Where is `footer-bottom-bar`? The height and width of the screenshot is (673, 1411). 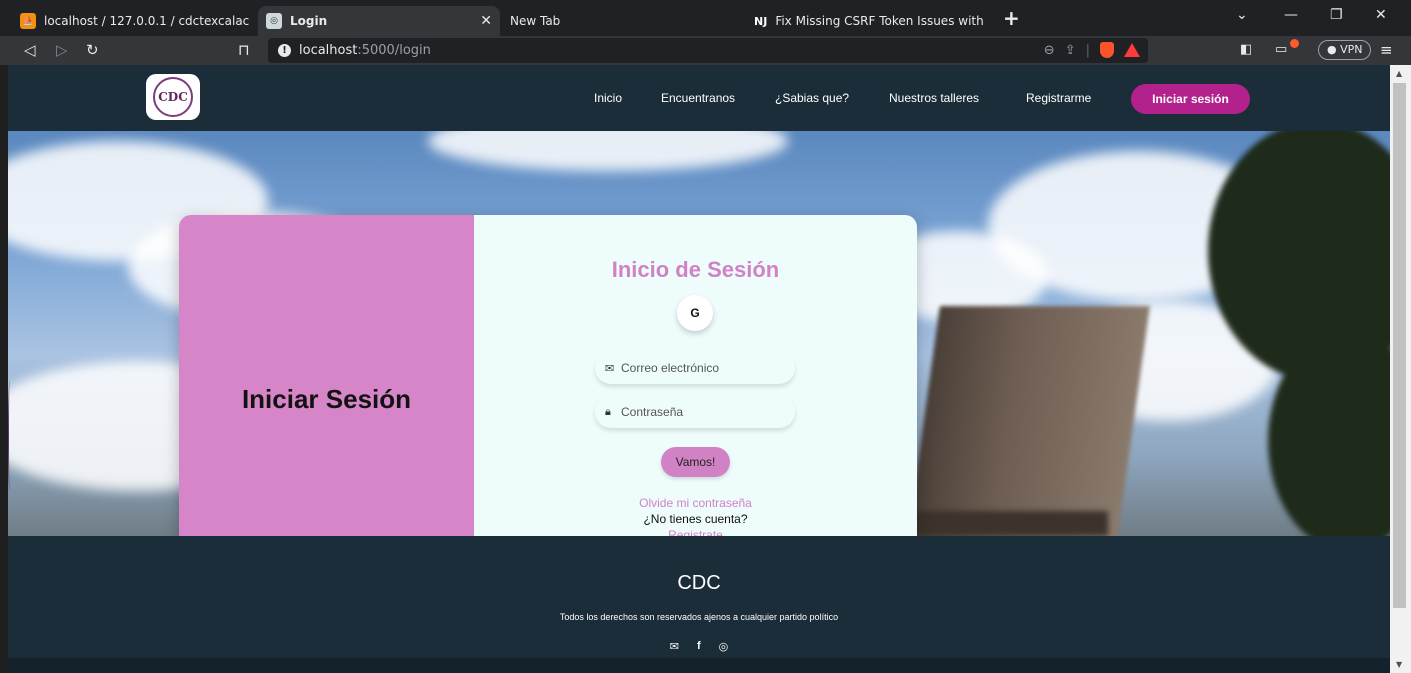 footer-bottom-bar is located at coordinates (699, 665).